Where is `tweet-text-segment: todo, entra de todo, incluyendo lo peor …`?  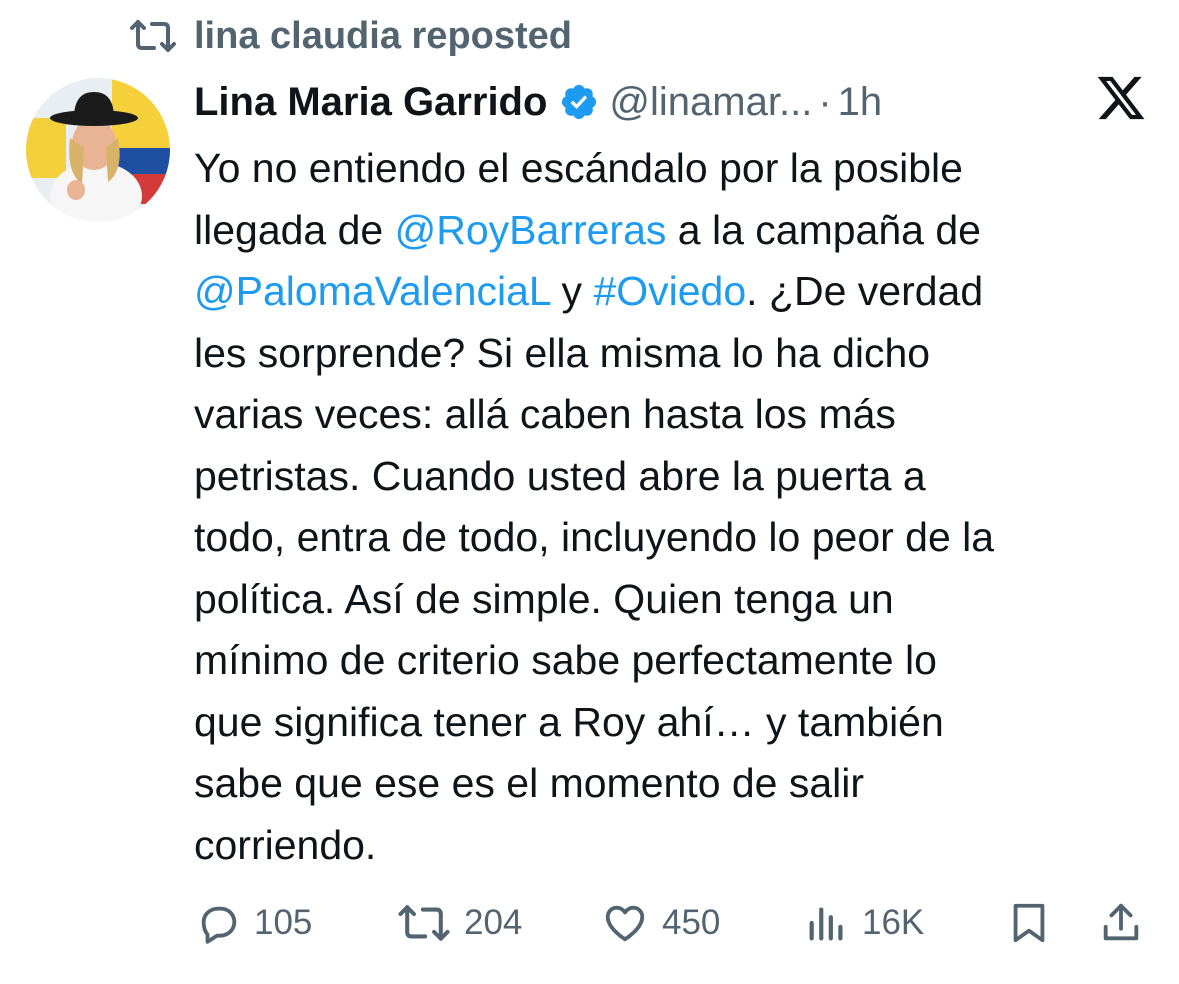 tweet-text-segment: todo, entra de todo, incluyendo lo peor … is located at coordinates (594, 537).